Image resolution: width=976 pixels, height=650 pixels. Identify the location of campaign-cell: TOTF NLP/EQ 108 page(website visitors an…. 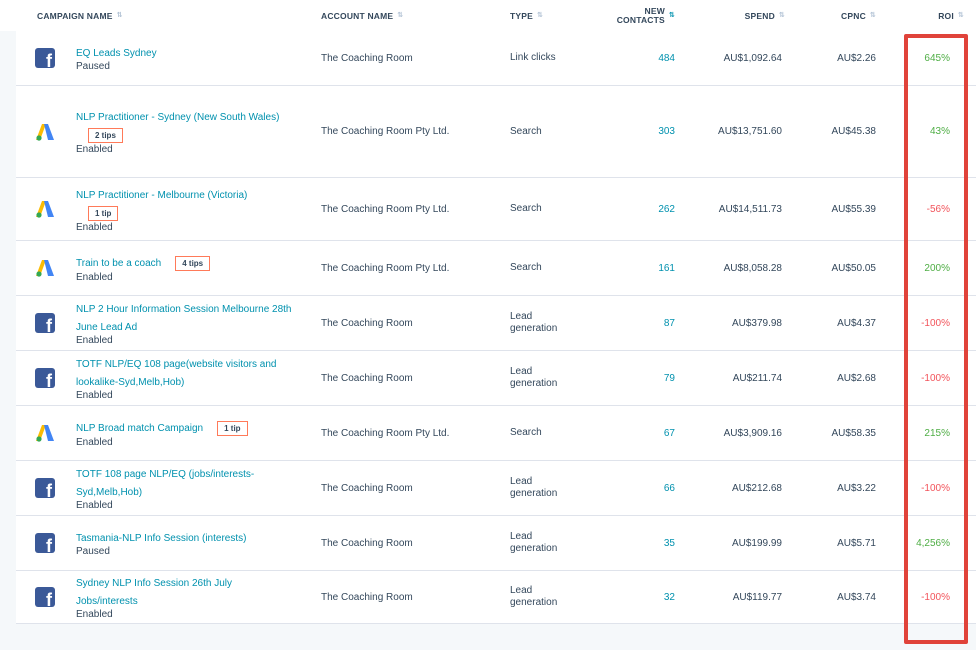
(186, 378).